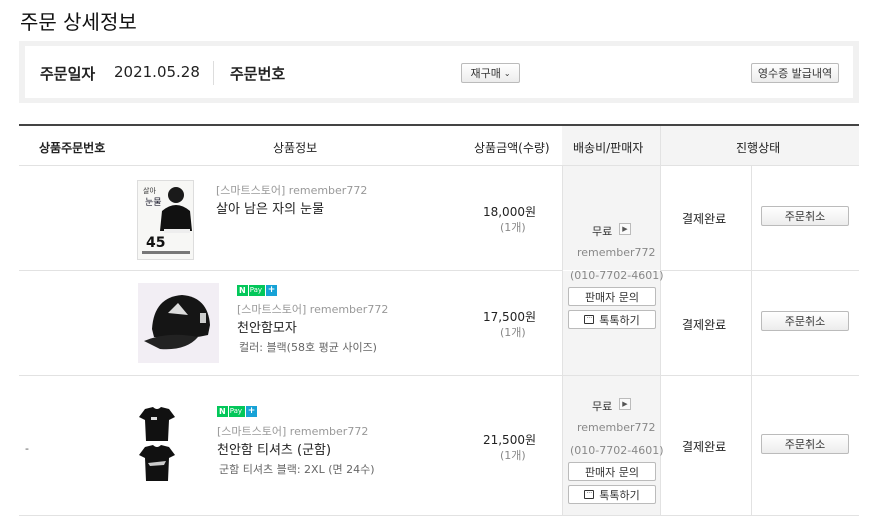 The height and width of the screenshot is (525, 870). Describe the element at coordinates (485, 73) in the screenshot. I see `reorder-button-label: 재구매` at that location.